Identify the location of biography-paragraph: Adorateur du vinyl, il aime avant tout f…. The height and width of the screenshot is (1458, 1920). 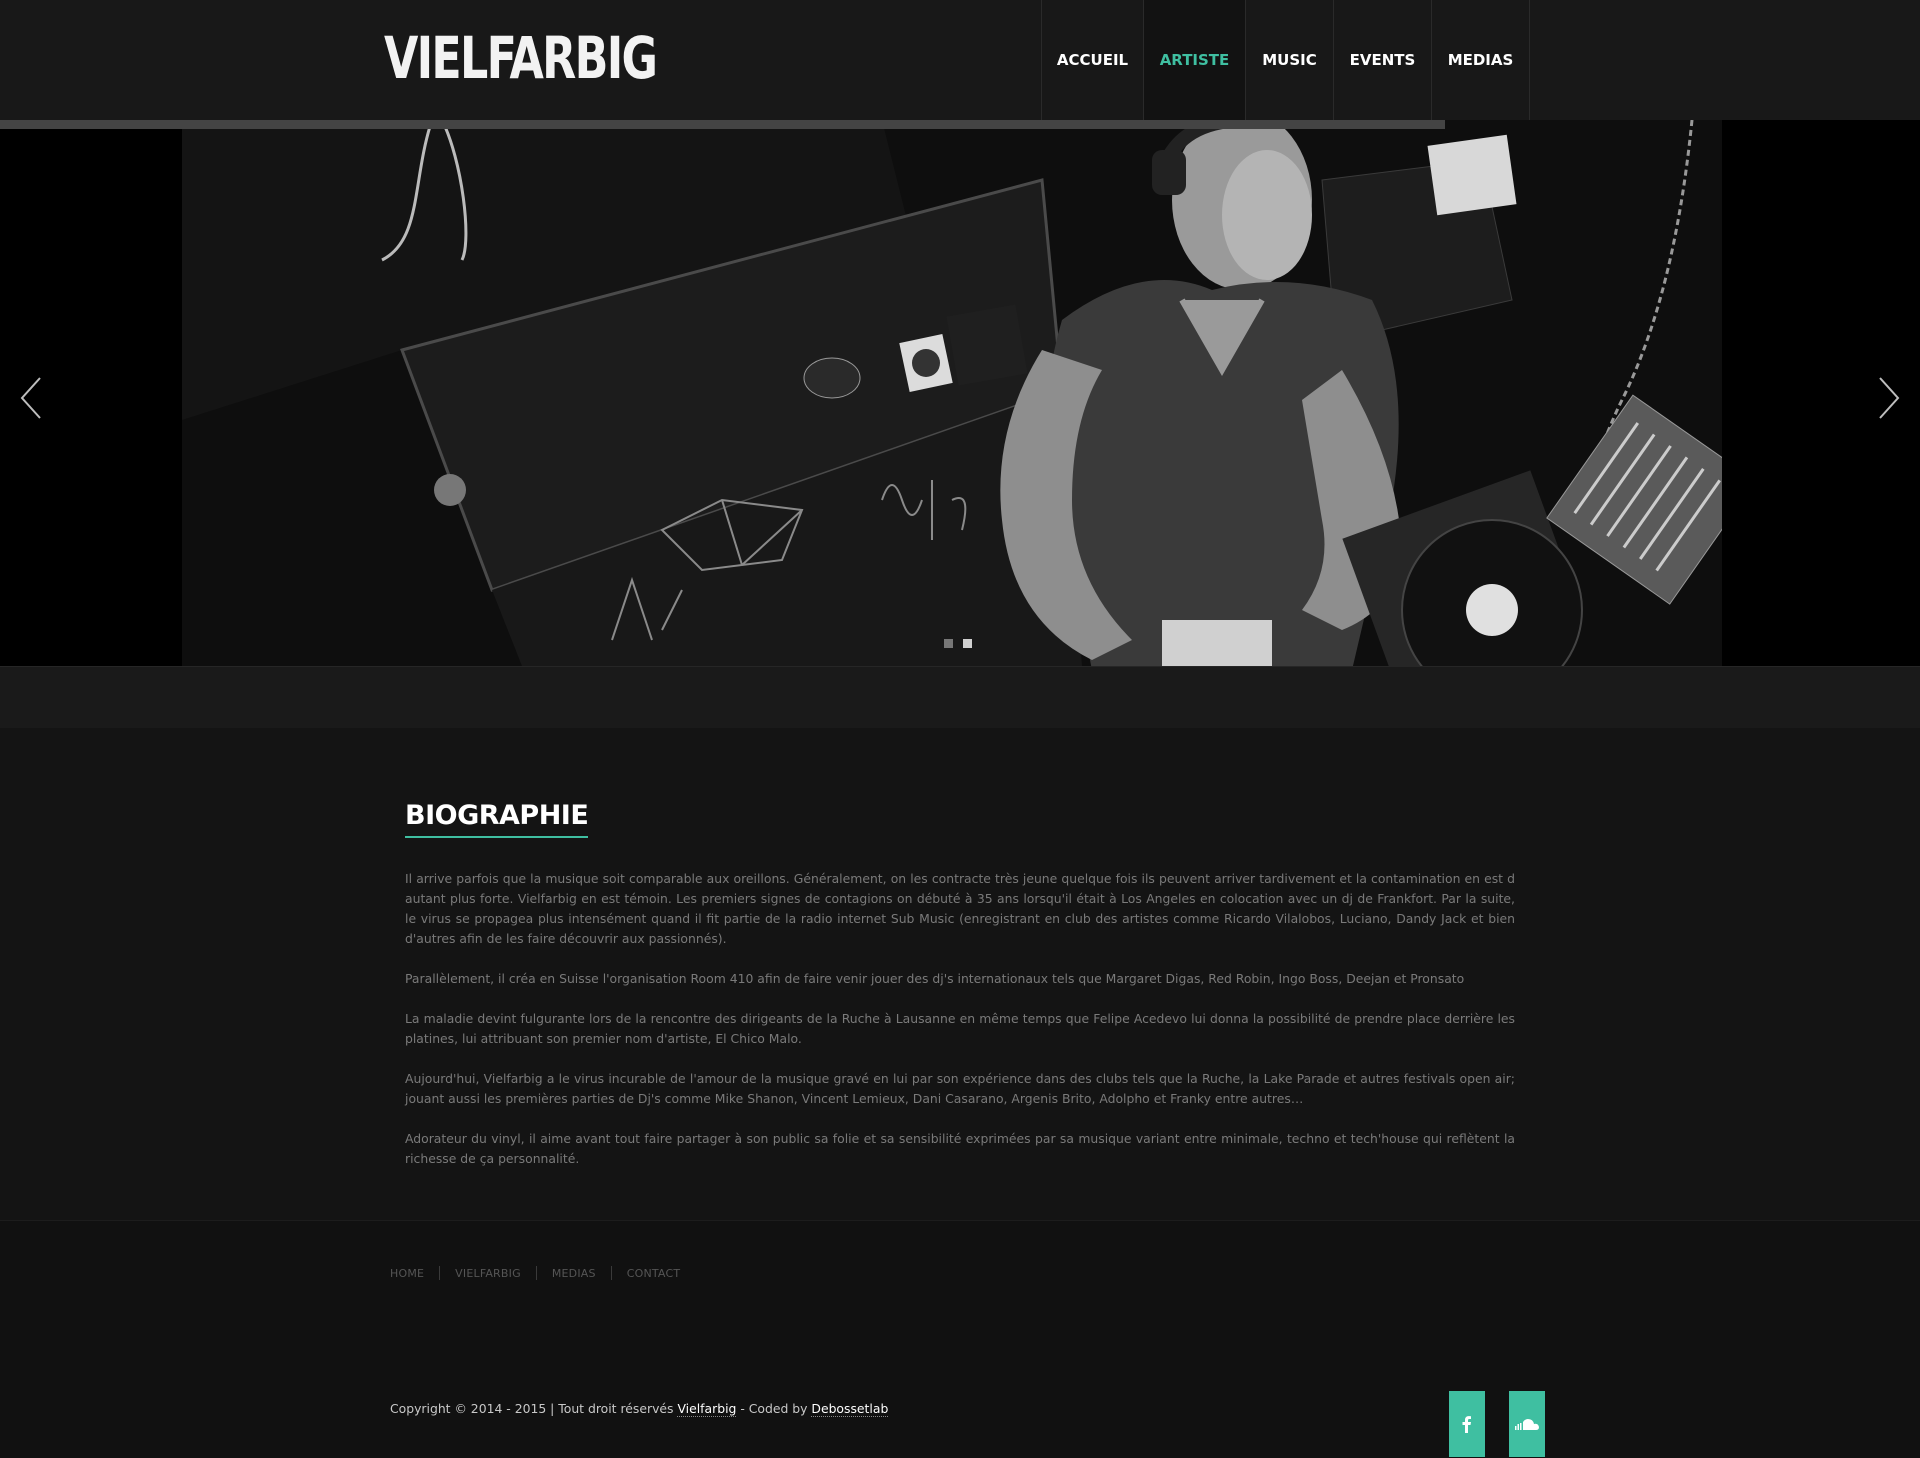
(960, 1148).